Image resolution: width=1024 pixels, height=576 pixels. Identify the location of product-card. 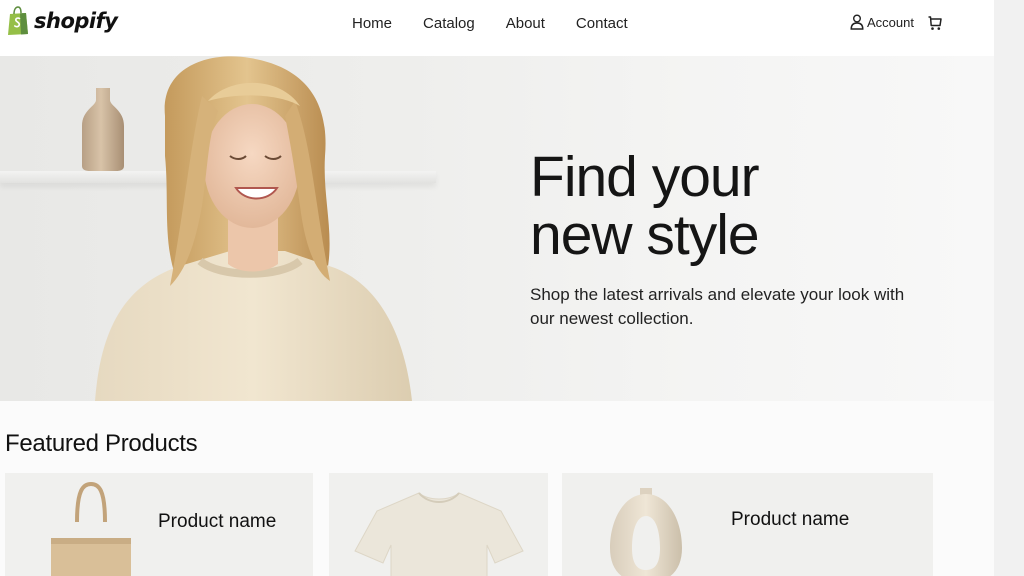
(438, 524).